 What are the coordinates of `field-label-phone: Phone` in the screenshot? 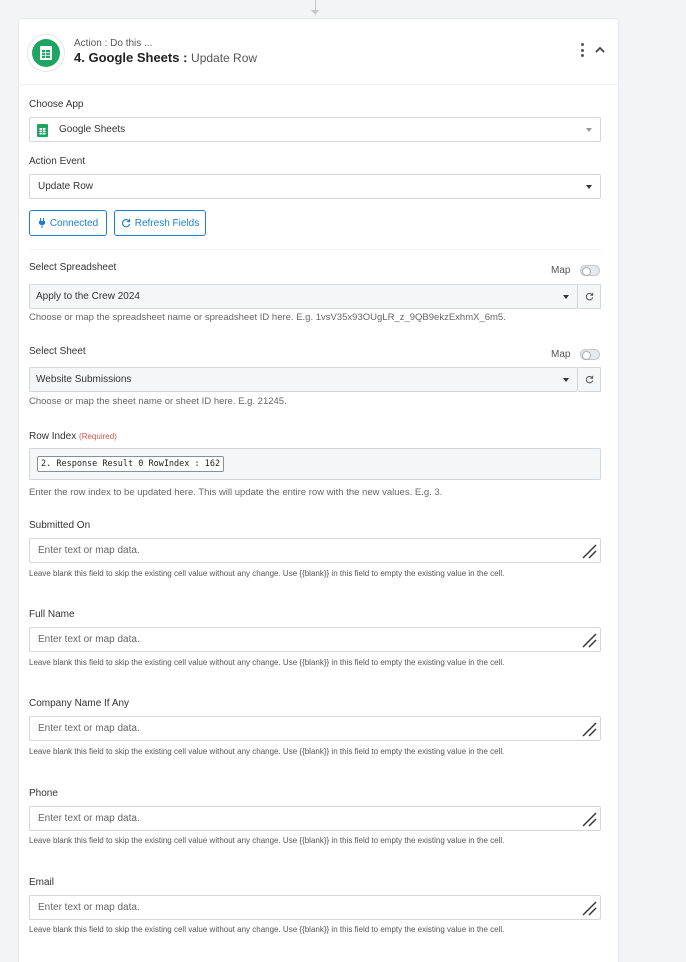 It's located at (43, 793).